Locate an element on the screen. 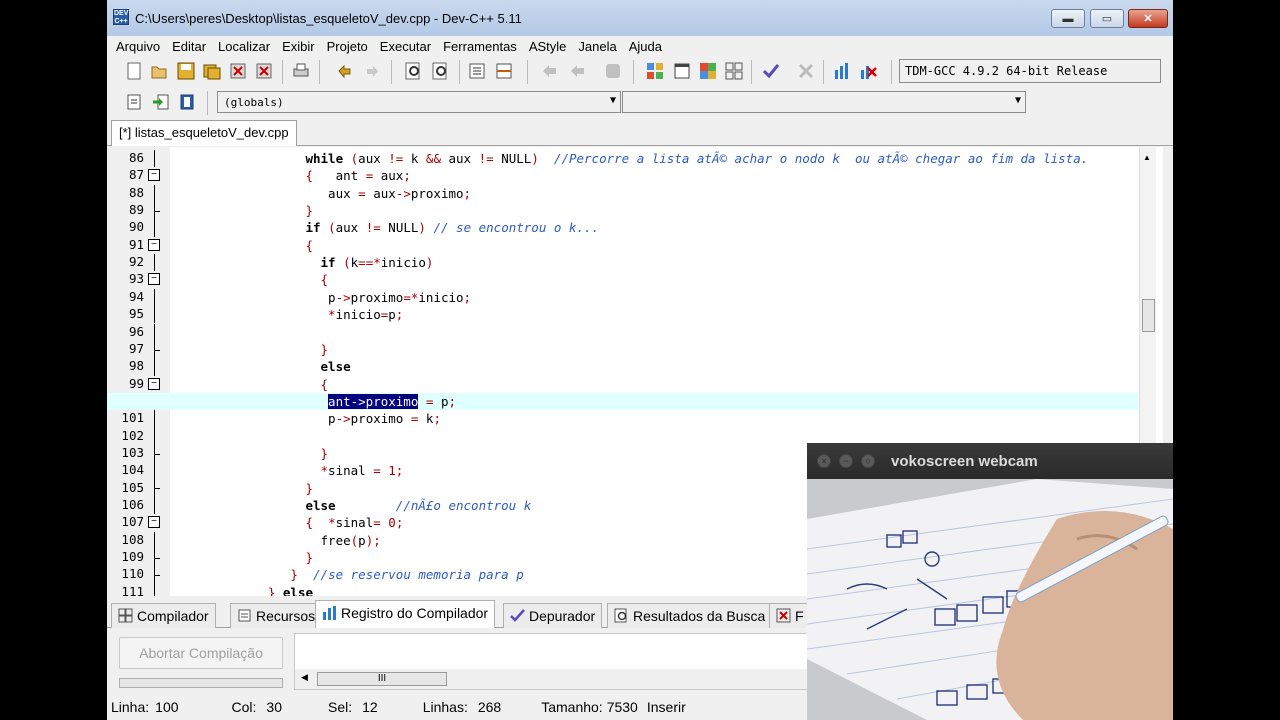 Image resolution: width=1280 pixels, height=720 pixels. code-line: aux = aux->proximo; is located at coordinates (622, 193).